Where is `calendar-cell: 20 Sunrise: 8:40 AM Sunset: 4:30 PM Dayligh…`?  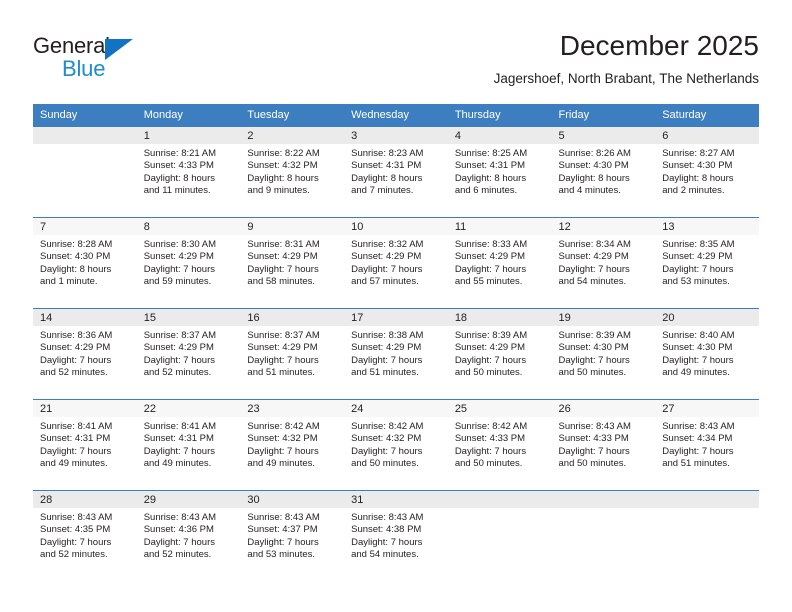
calendar-cell: 20 Sunrise: 8:40 AM Sunset: 4:30 PM Dayligh… is located at coordinates (707, 354).